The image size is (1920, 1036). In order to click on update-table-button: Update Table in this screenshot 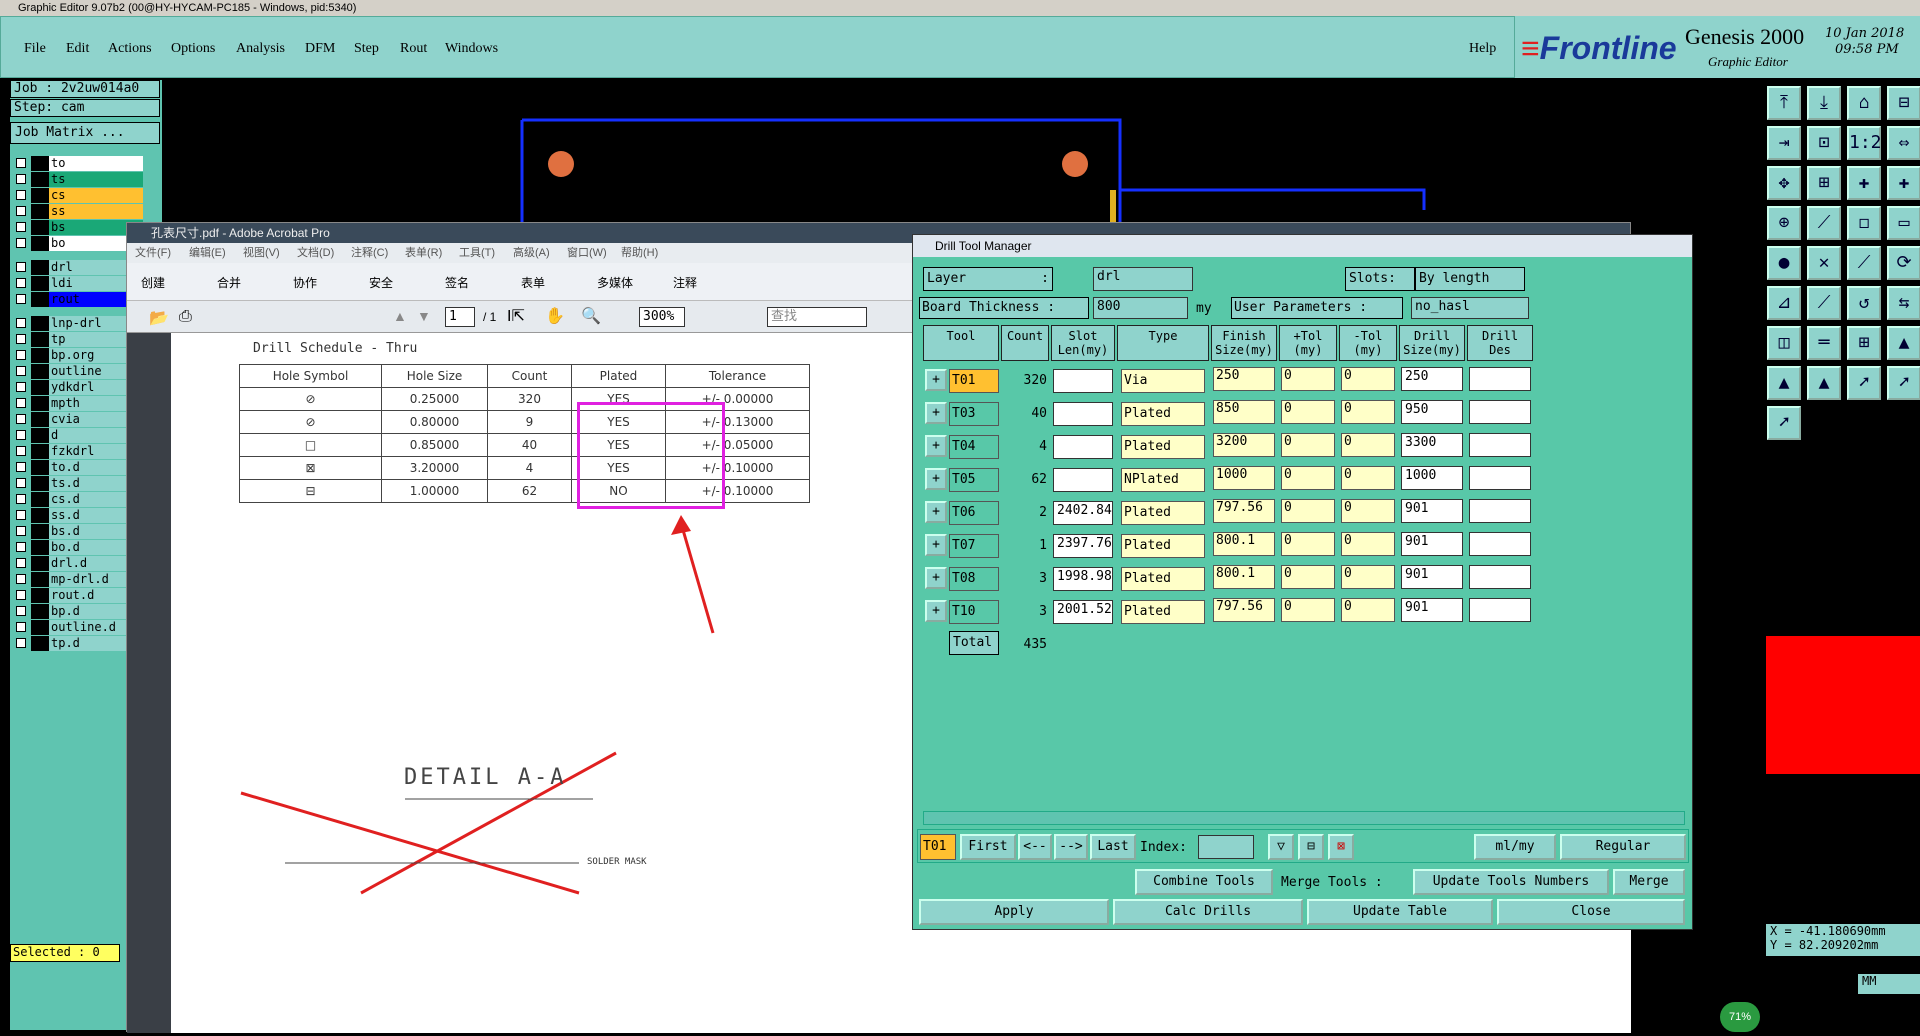, I will do `click(1400, 912)`.